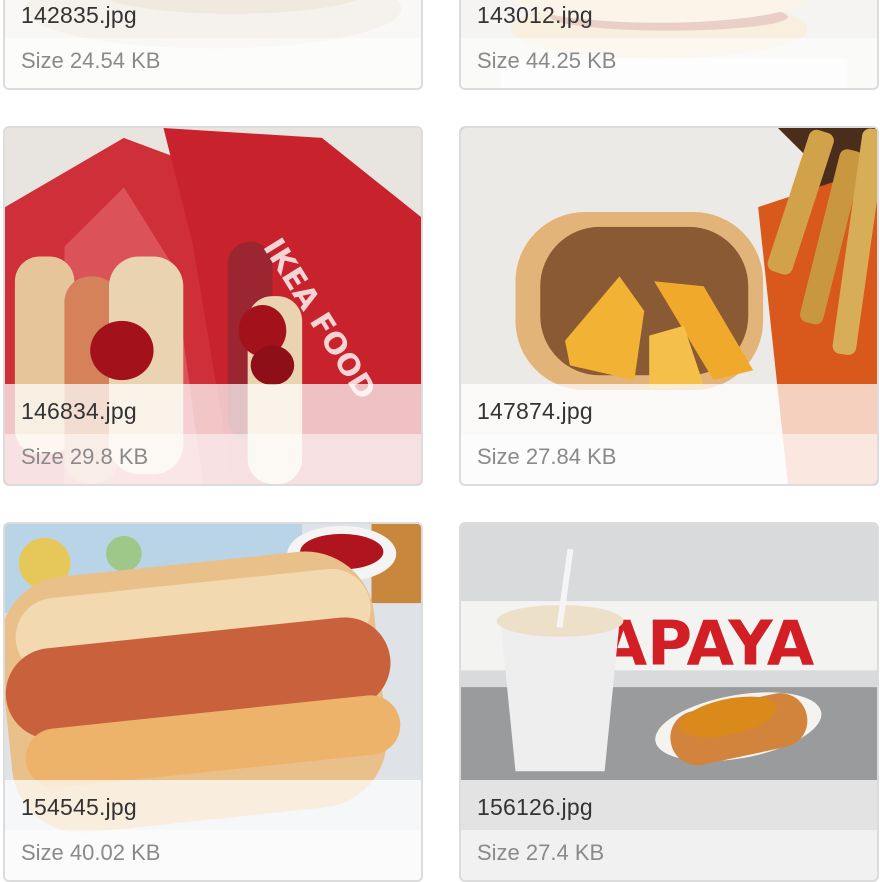 The width and height of the screenshot is (880, 882). I want to click on image-filesize: Size 44.25 KB, so click(547, 60).